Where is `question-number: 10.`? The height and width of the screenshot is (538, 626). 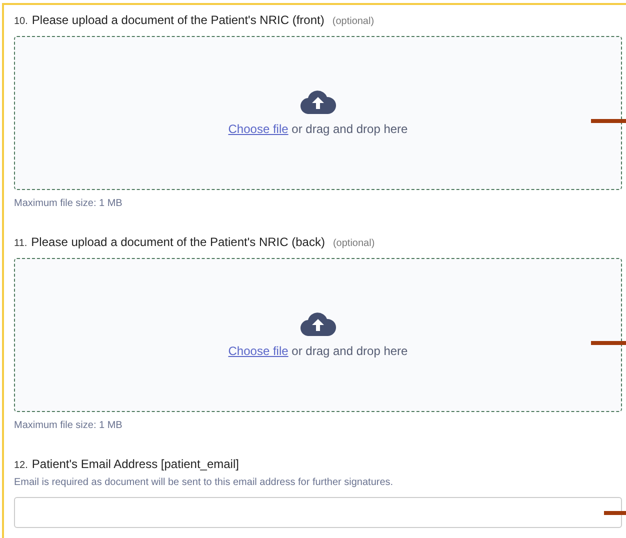 question-number: 10. is located at coordinates (21, 22).